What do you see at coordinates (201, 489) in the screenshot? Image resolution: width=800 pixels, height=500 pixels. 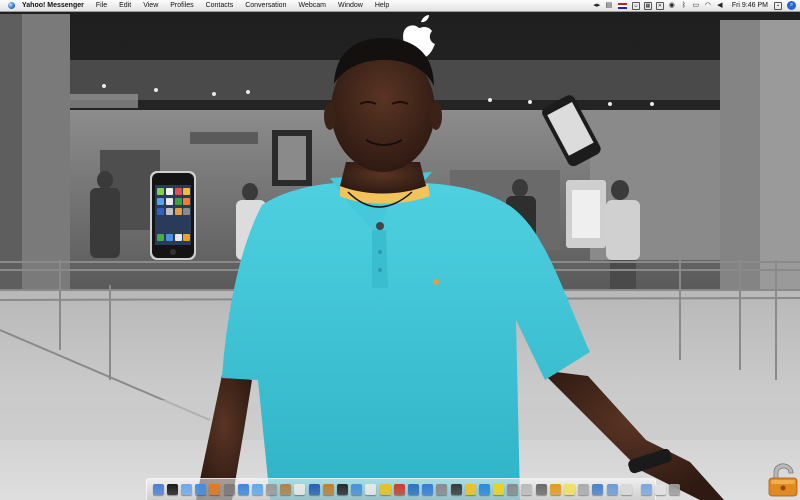 I see `safari-icon` at bounding box center [201, 489].